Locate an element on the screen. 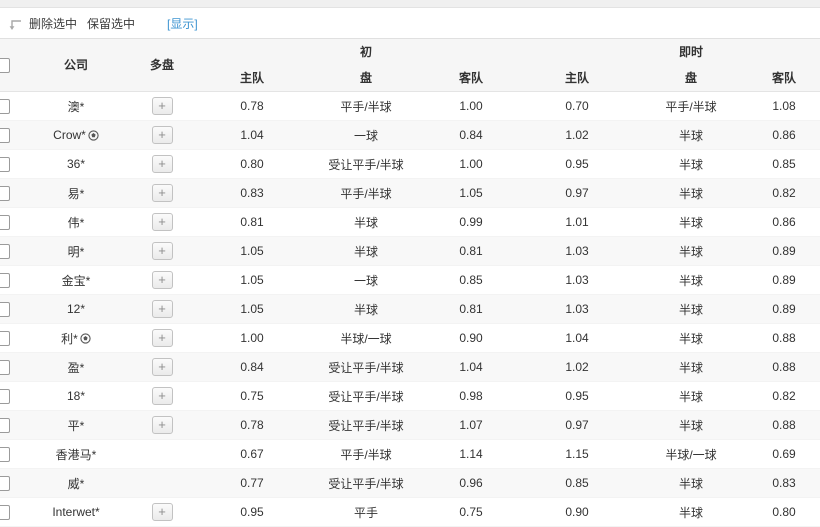  table-row: 澳* + 0.78 平手/半球 1.00 0.70 平手/半球 1.08 is located at coordinates (410, 106).